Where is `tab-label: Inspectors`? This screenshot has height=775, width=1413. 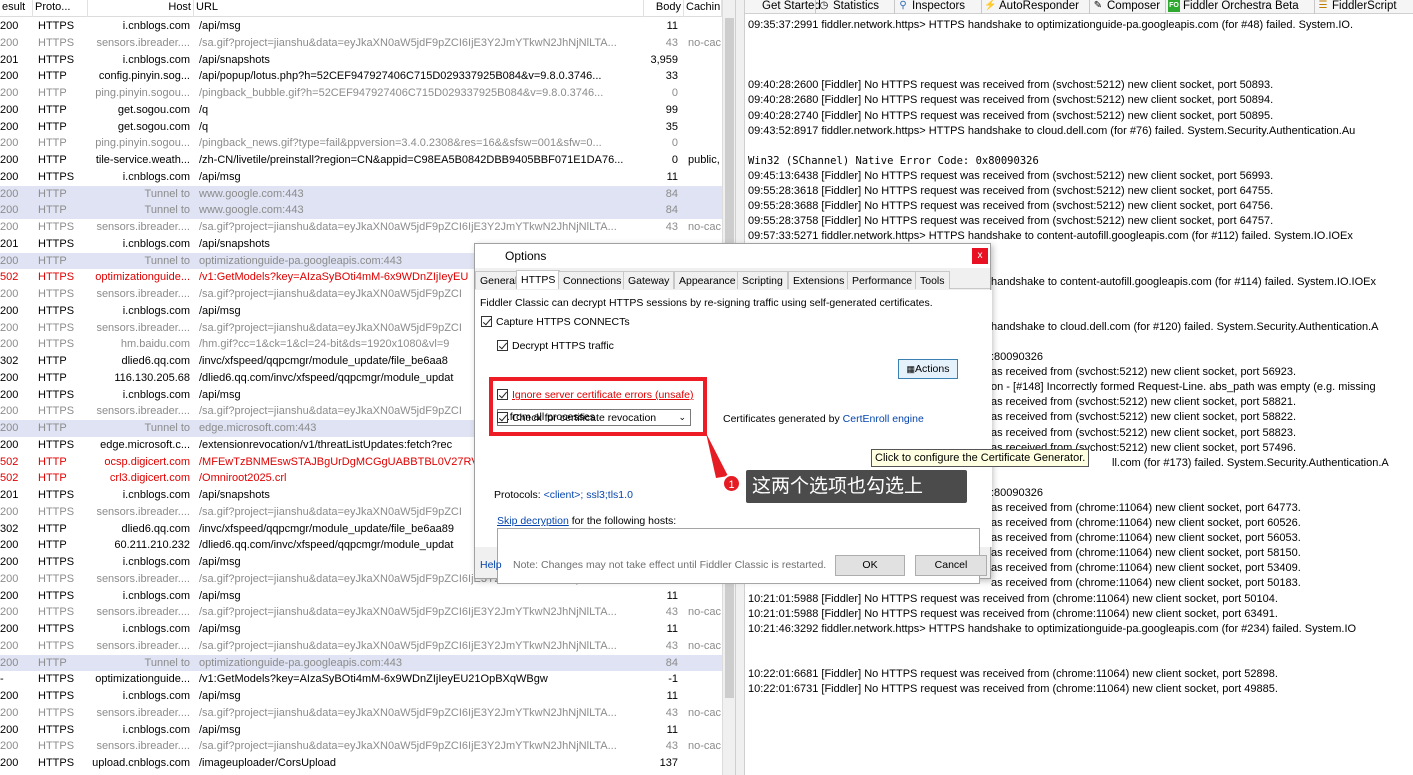
tab-label: Inspectors is located at coordinates (939, 6).